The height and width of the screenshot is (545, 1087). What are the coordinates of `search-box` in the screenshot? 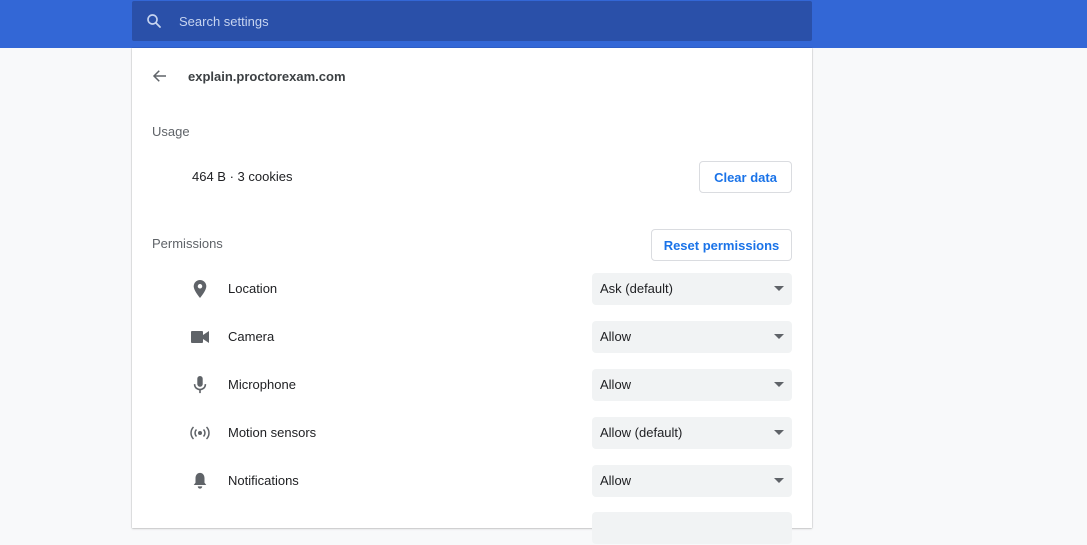 It's located at (472, 21).